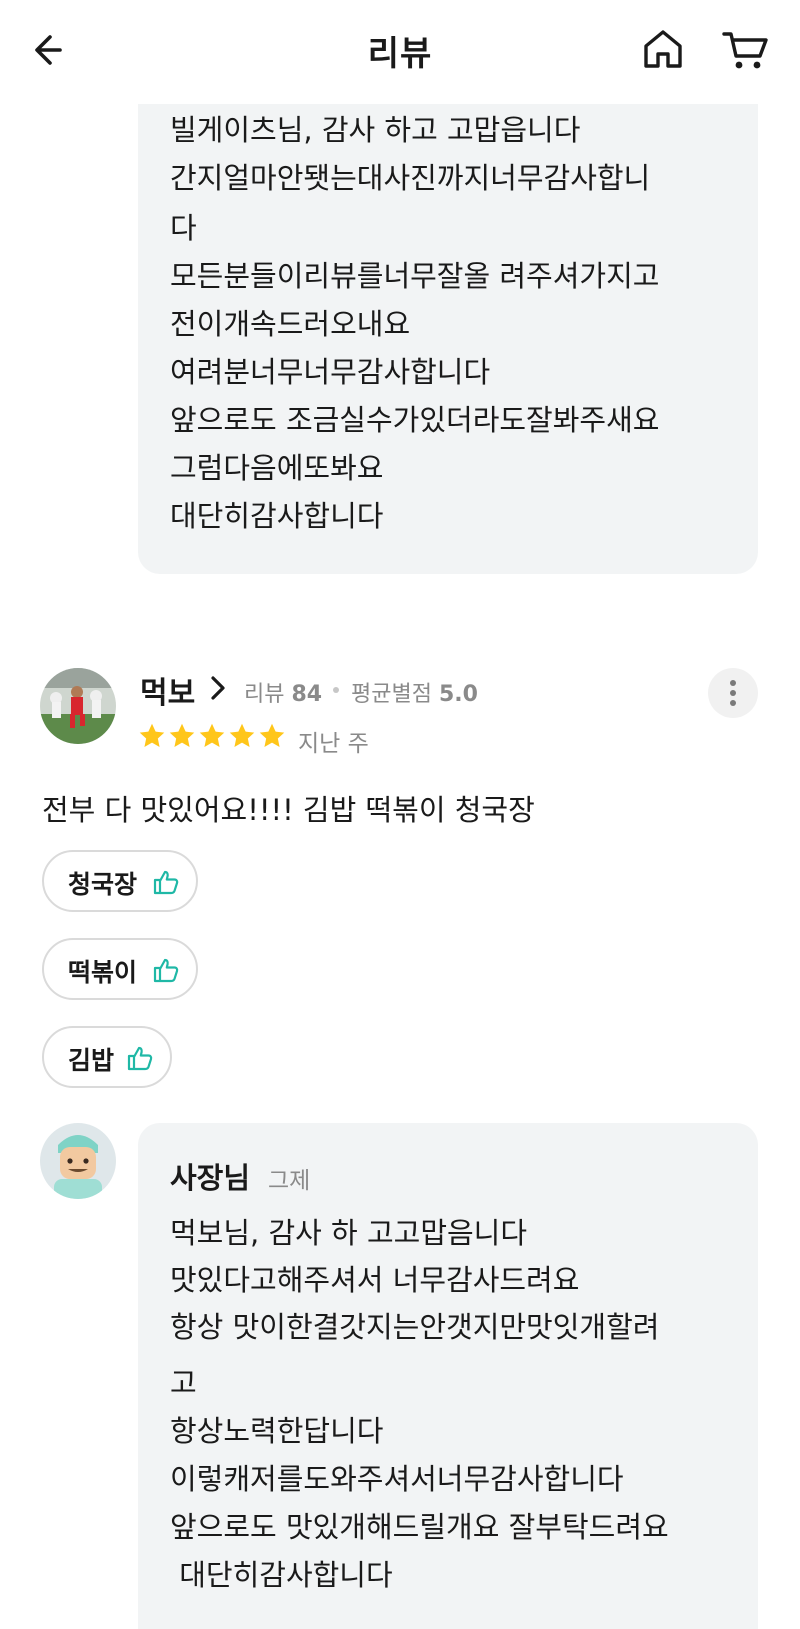  What do you see at coordinates (288, 810) in the screenshot?
I see `review-text: 전부 다 맛있어요!!!! 김밥 떡볶이 청국장` at bounding box center [288, 810].